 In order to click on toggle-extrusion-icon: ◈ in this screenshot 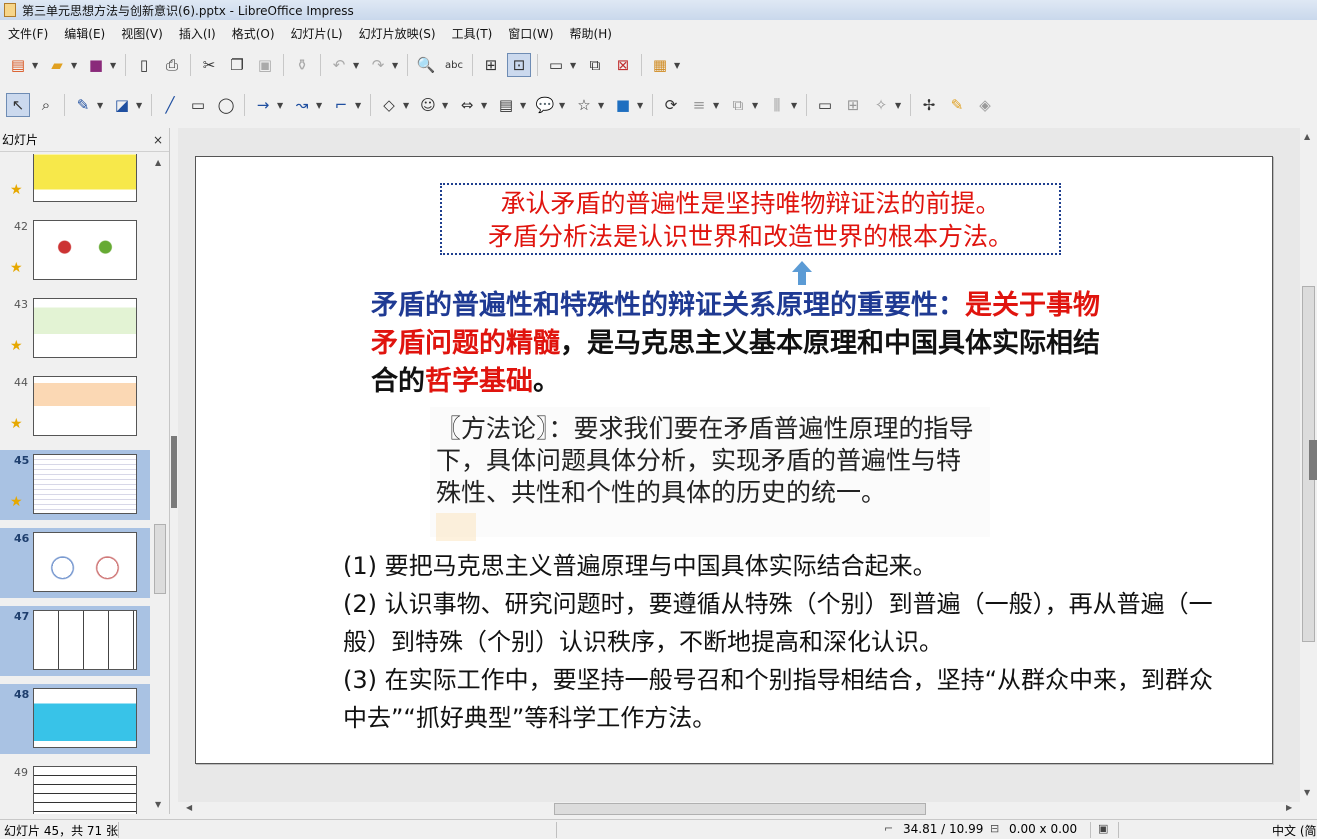, I will do `click(985, 105)`.